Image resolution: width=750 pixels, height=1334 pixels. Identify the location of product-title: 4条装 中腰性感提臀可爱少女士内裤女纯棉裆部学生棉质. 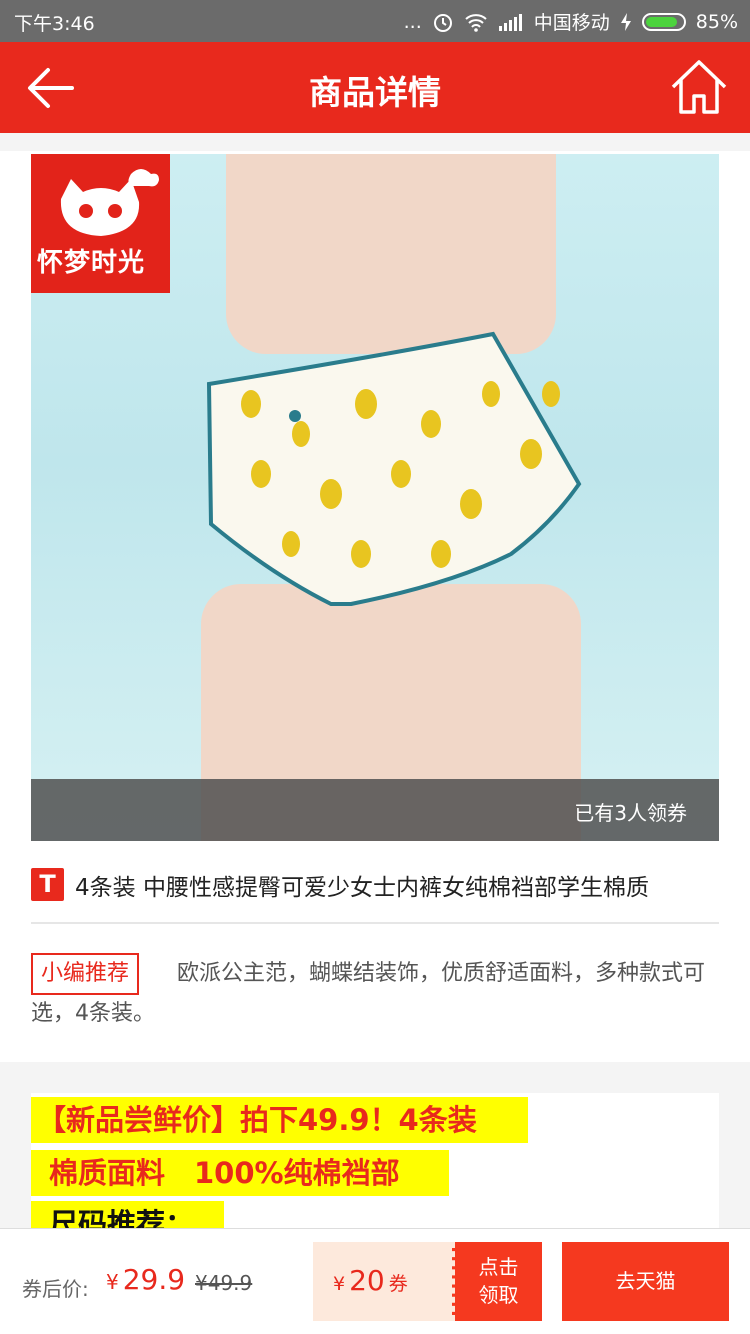
(362, 888).